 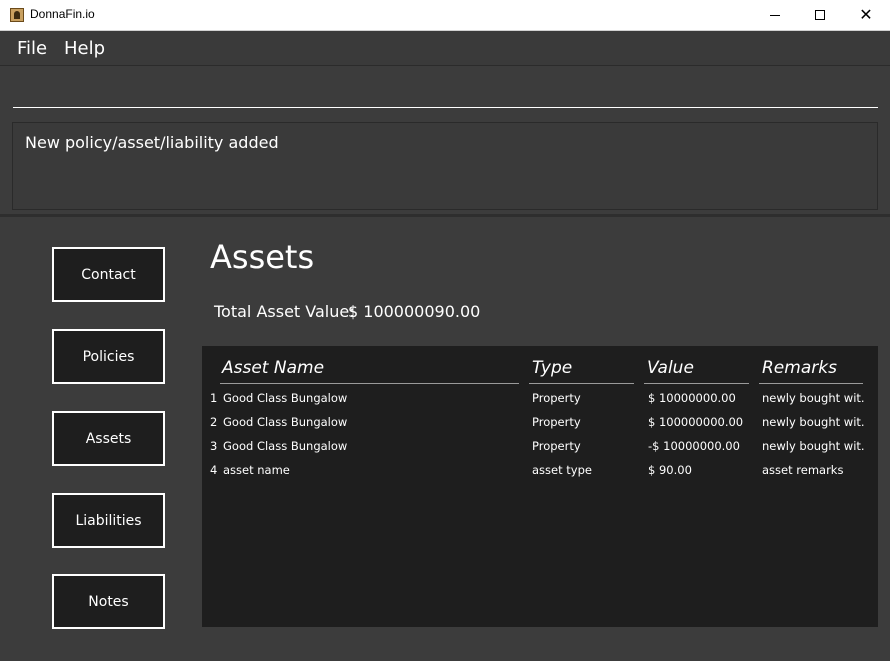 I want to click on result-message: New policy/asset/liability added, so click(x=152, y=142).